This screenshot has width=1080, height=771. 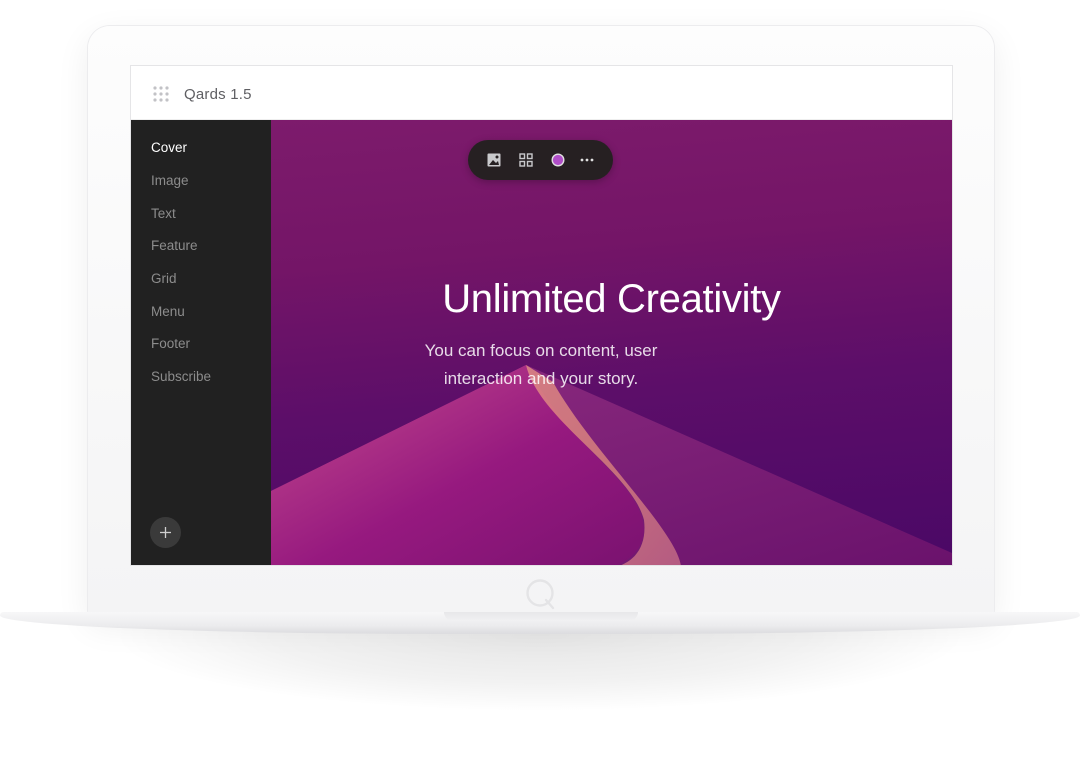 I want to click on q-logo-icon, so click(x=540, y=594).